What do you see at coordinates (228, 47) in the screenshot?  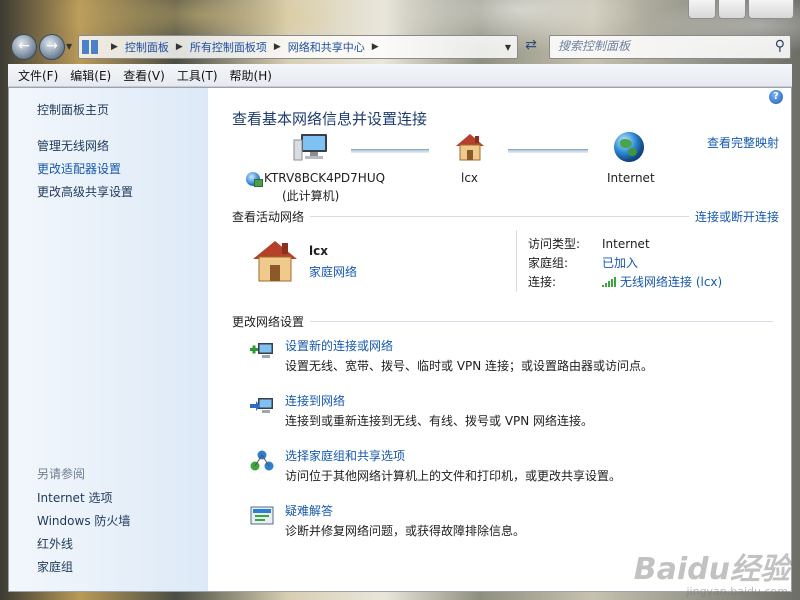 I see `breadcrumb-all-items: 所有控制面板项` at bounding box center [228, 47].